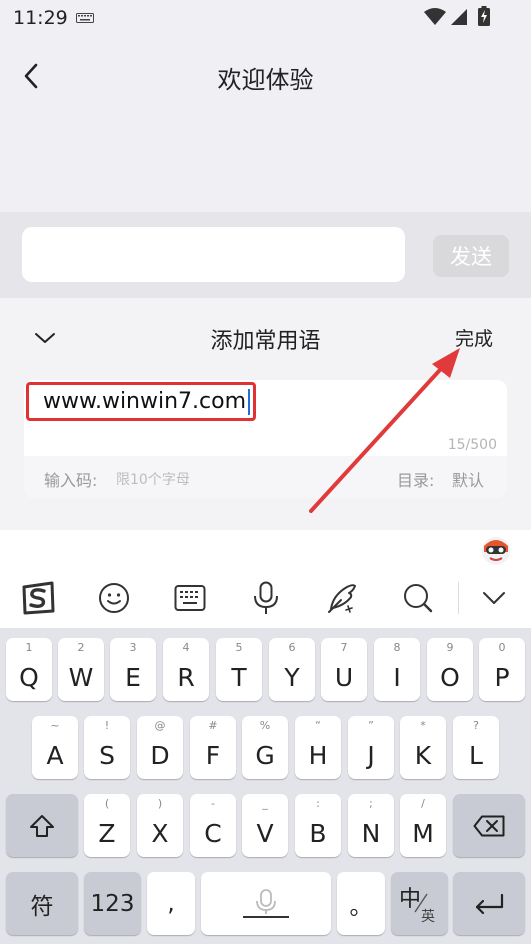 This screenshot has height=944, width=531. I want to click on ime-toolbar, so click(265, 579).